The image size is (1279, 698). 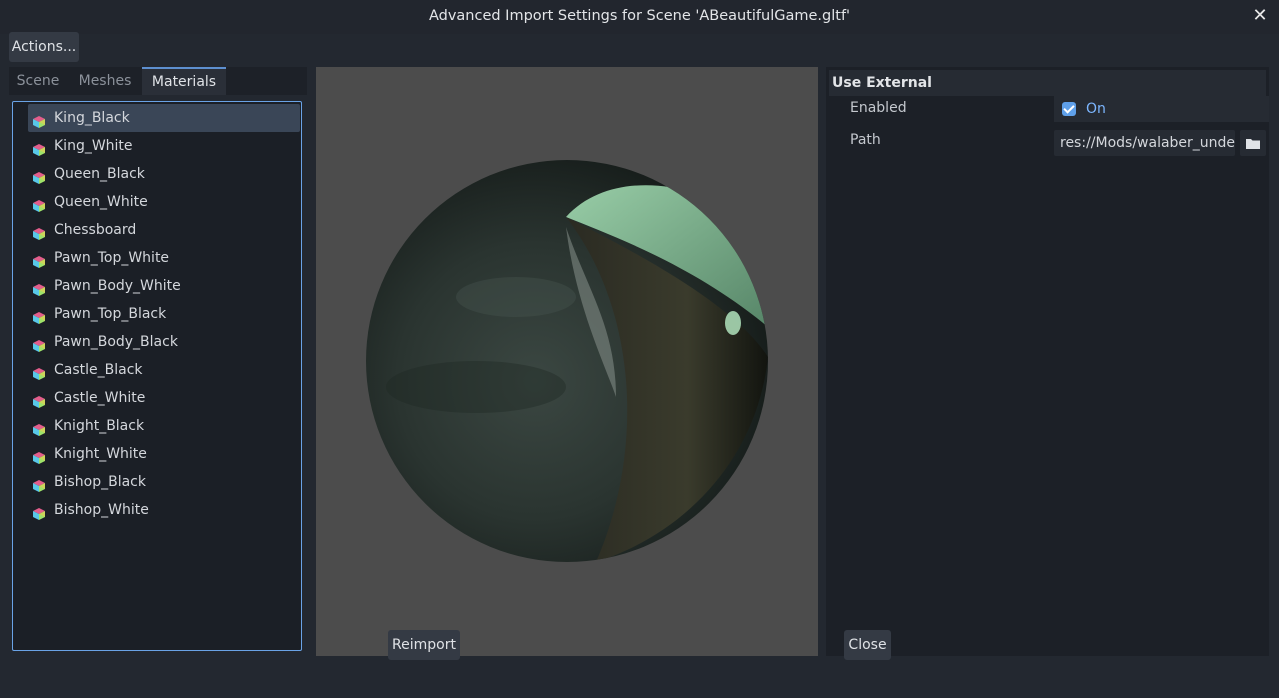 I want to click on material-item: Pawn_Body_Black, so click(x=164, y=342).